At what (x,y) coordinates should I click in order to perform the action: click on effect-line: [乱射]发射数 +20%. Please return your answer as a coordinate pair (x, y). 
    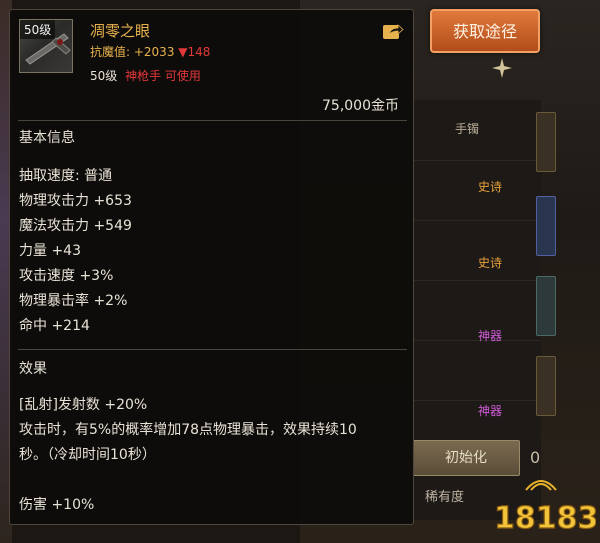
    Looking at the image, I should click on (83, 405).